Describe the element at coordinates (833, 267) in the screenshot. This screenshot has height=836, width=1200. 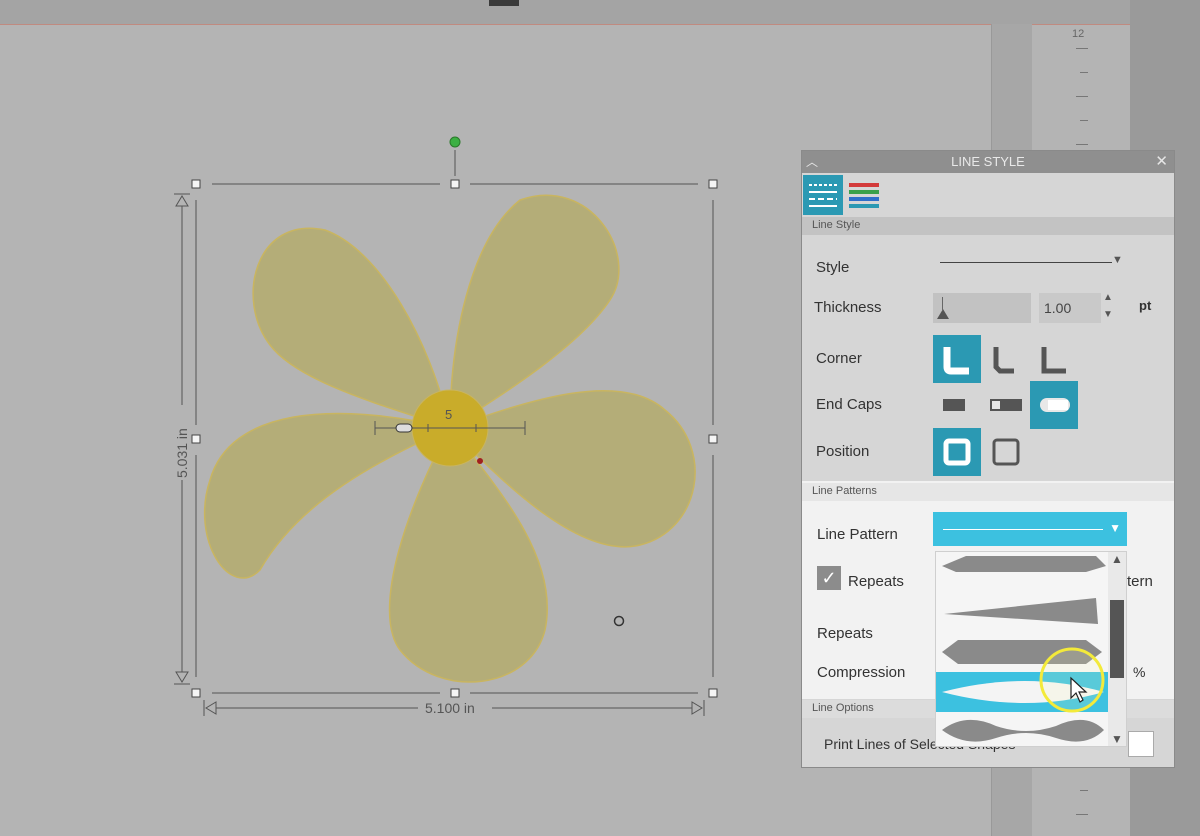
I see `style-label: Style` at that location.